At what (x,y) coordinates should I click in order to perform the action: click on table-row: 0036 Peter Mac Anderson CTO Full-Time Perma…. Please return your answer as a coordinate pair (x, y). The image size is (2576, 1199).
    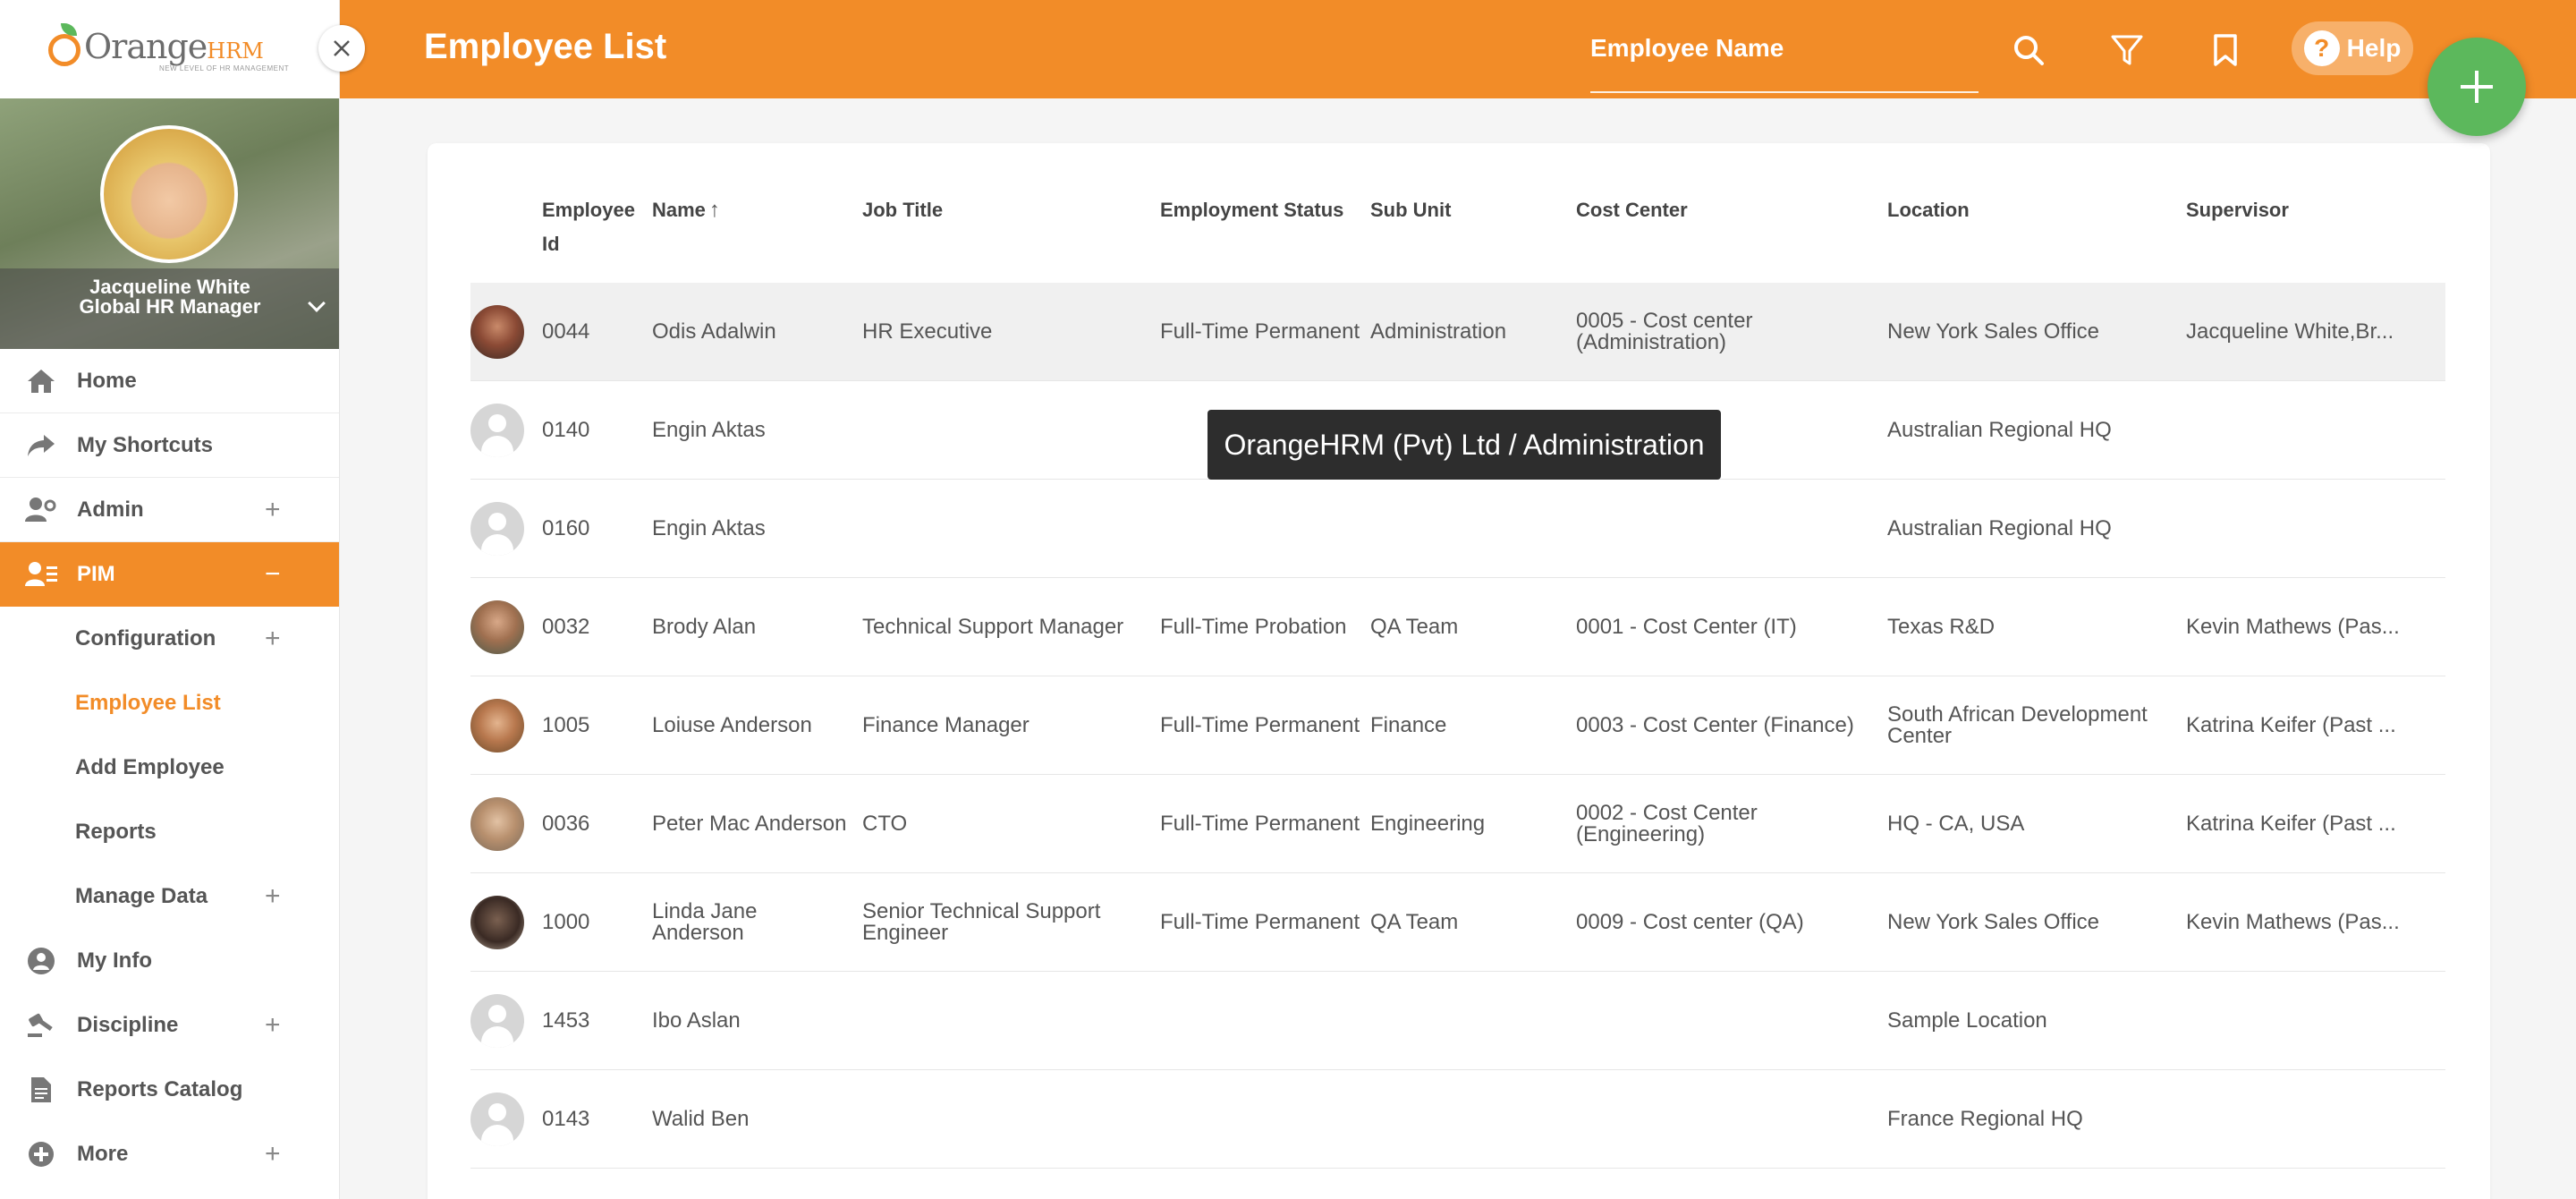
    Looking at the image, I should click on (1457, 824).